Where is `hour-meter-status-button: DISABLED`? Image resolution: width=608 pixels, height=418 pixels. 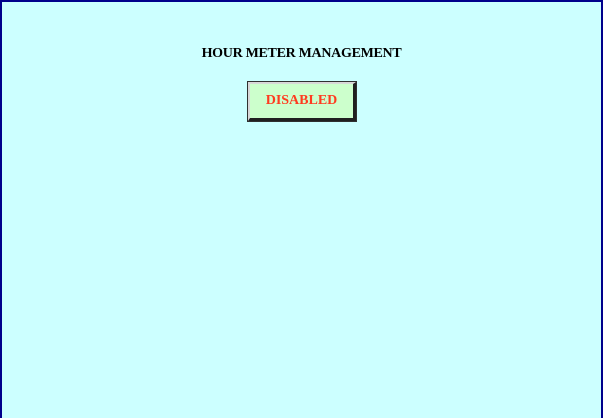 hour-meter-status-button: DISABLED is located at coordinates (302, 101).